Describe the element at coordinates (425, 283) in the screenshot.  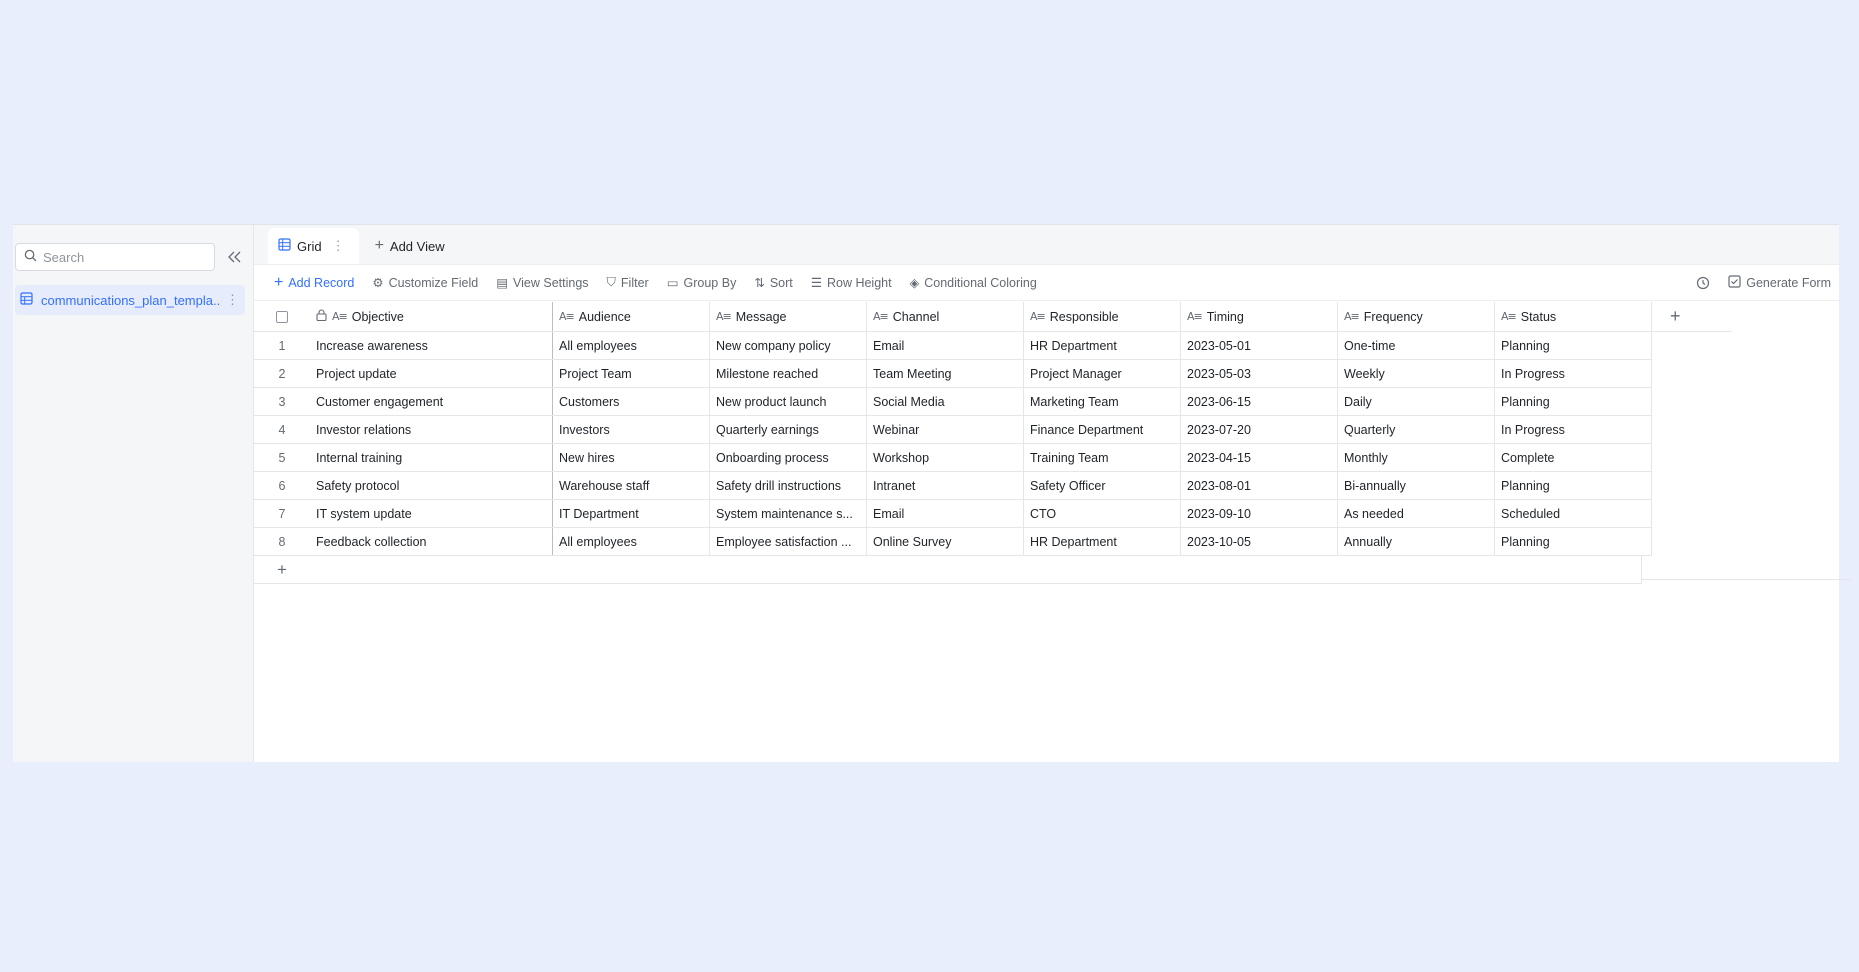
I see `customize-field-button: ⚙ Customize Field` at that location.